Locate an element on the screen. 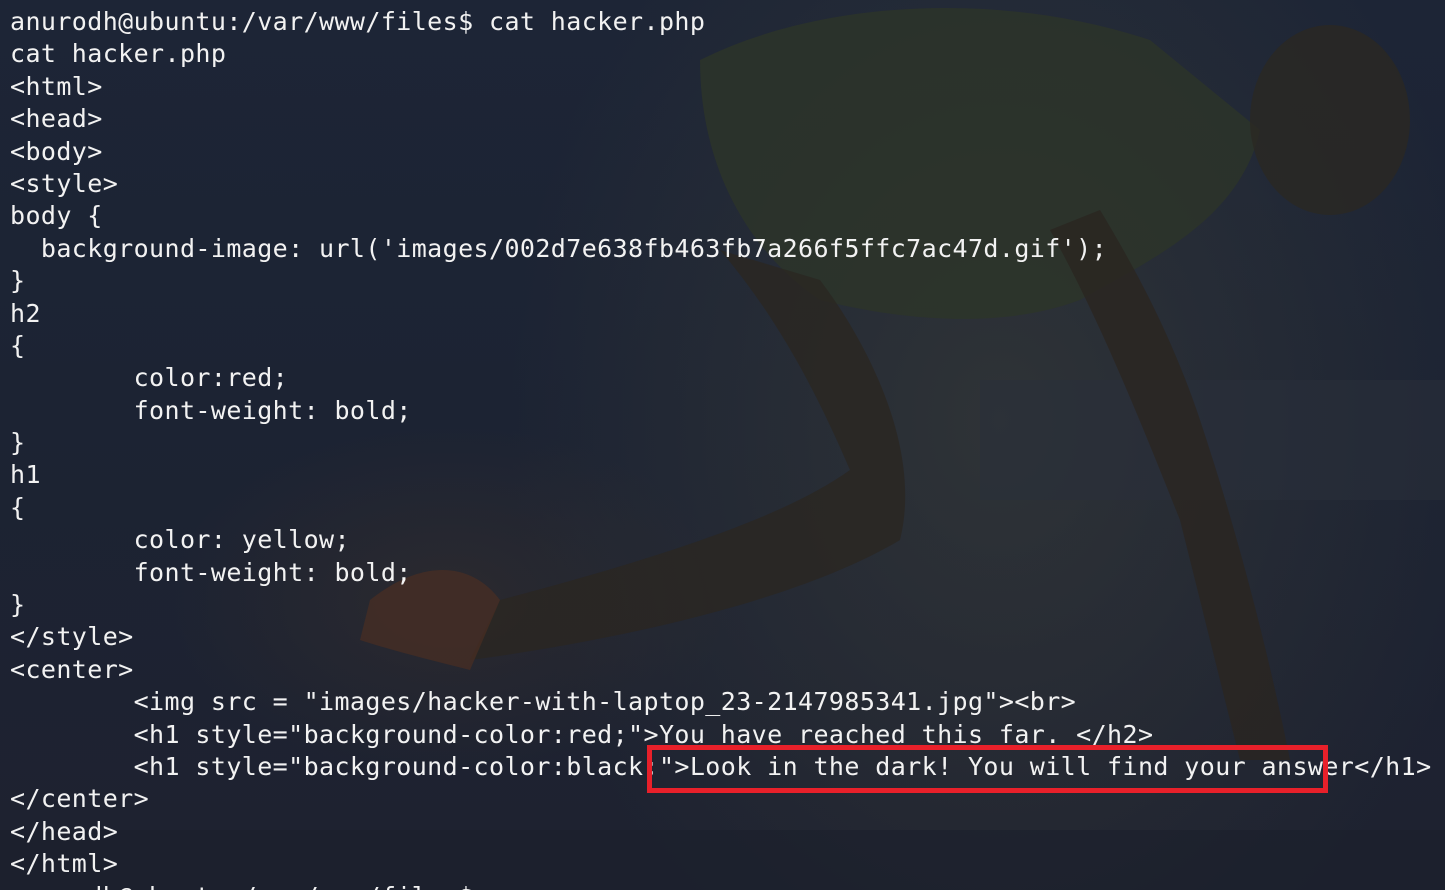  terminal-line: <style> is located at coordinates (64, 183).